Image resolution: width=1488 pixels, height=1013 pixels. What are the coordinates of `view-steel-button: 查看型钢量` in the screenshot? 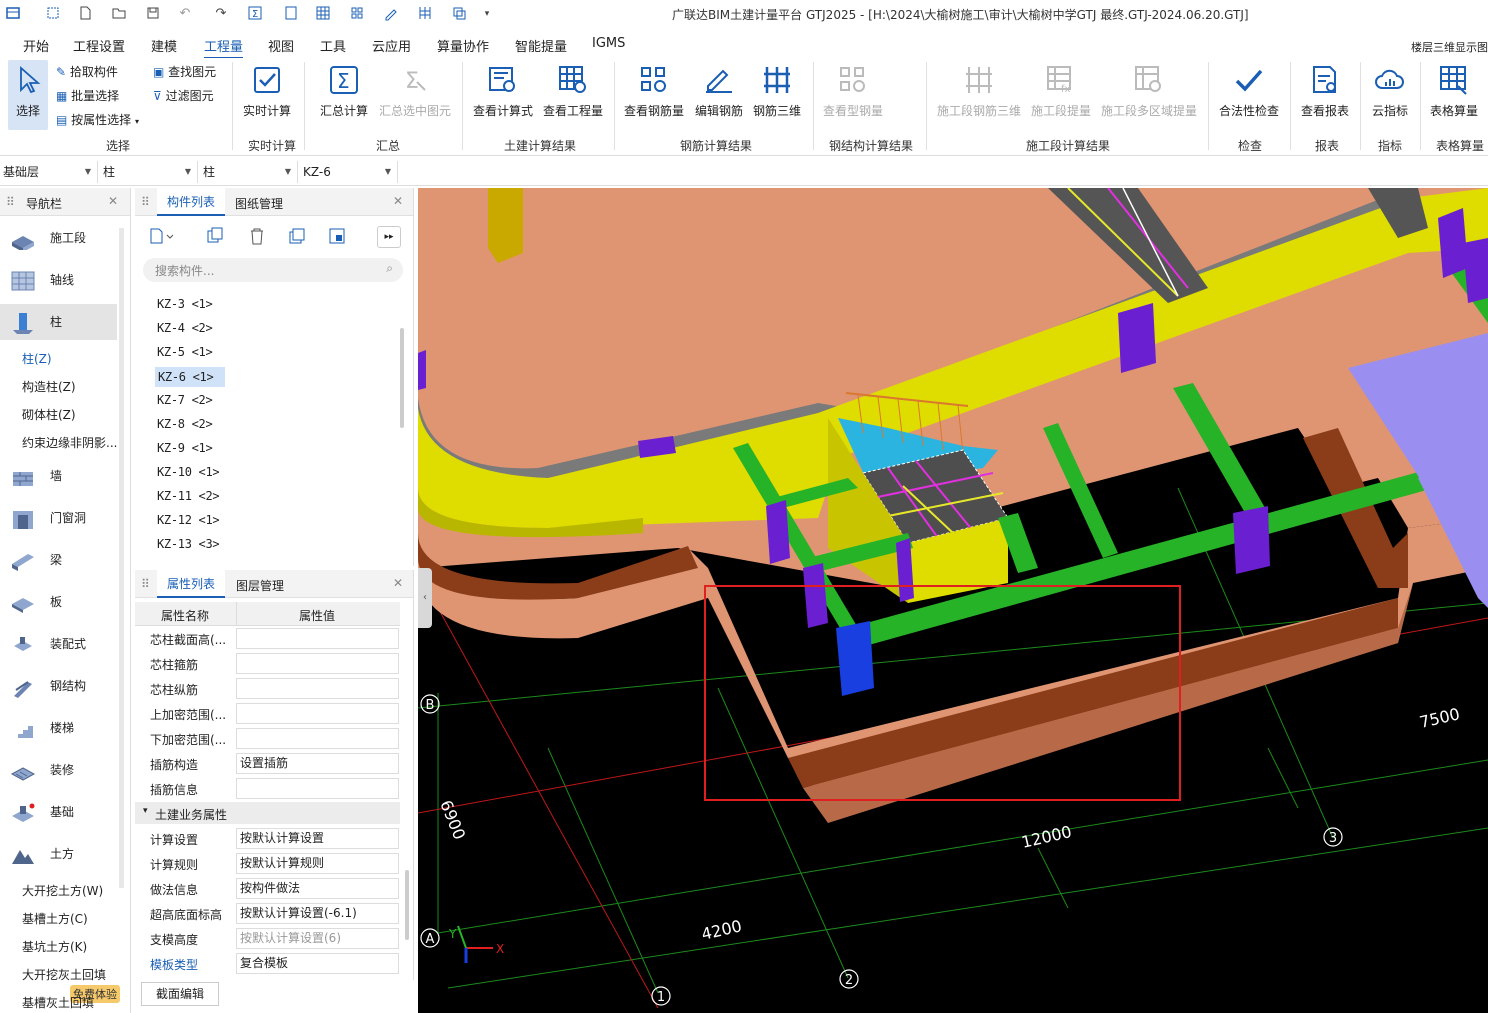 It's located at (853, 95).